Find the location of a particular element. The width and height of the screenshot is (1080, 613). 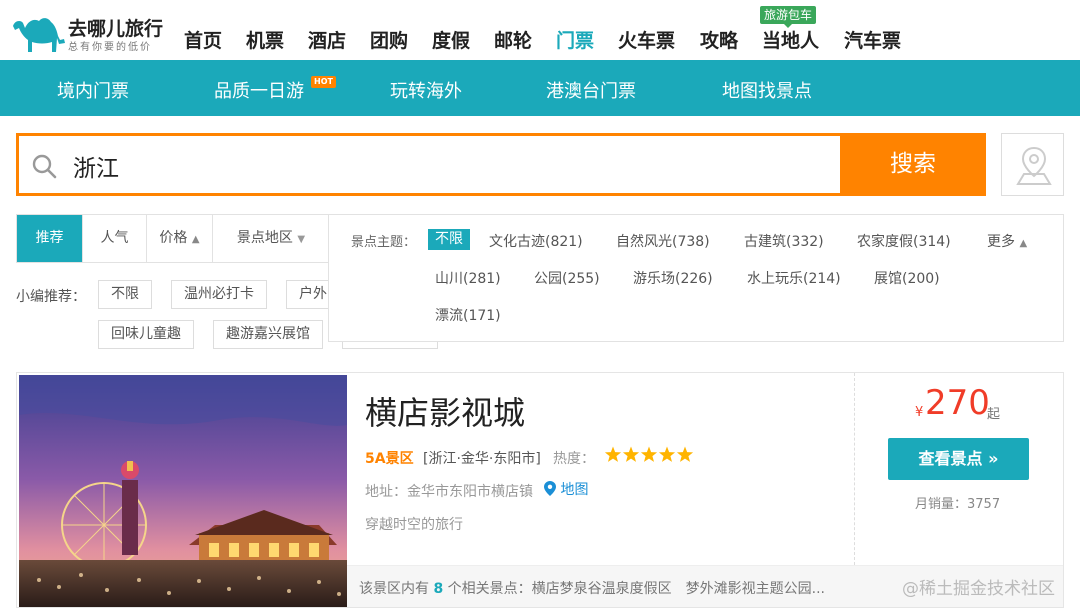

theme-more-label: 更多 is located at coordinates (1001, 242).